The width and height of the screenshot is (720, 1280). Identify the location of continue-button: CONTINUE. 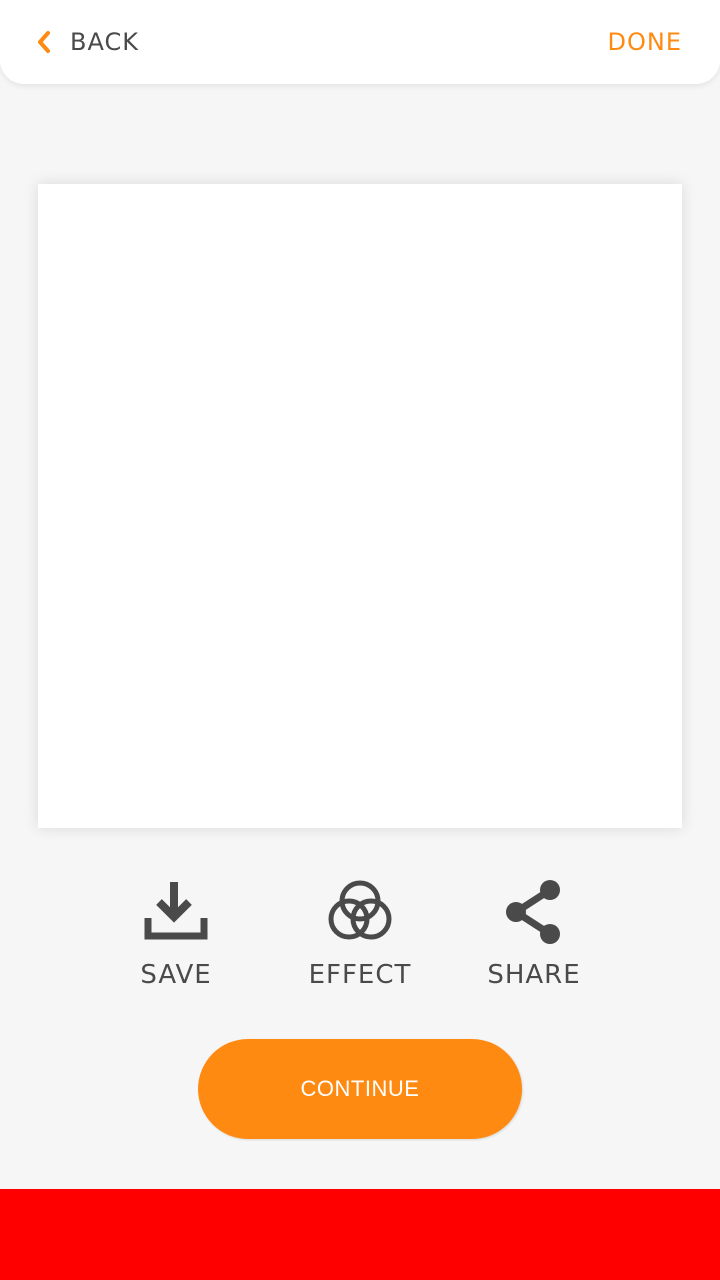
(360, 1089).